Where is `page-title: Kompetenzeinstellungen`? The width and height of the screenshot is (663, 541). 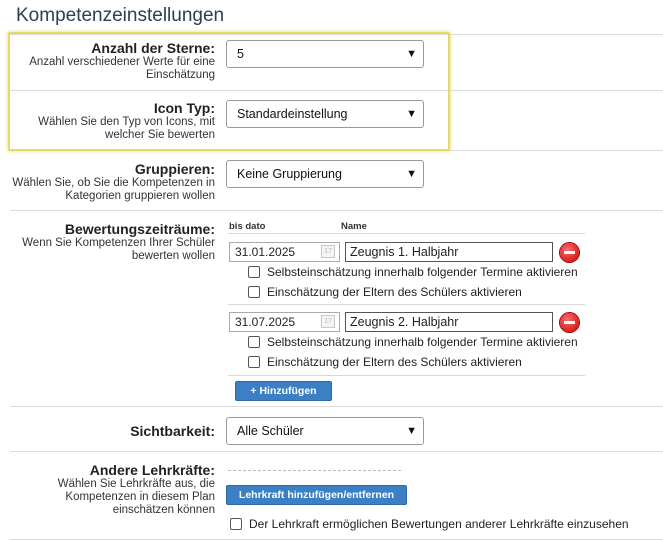
page-title: Kompetenzeinstellungen is located at coordinates (120, 15).